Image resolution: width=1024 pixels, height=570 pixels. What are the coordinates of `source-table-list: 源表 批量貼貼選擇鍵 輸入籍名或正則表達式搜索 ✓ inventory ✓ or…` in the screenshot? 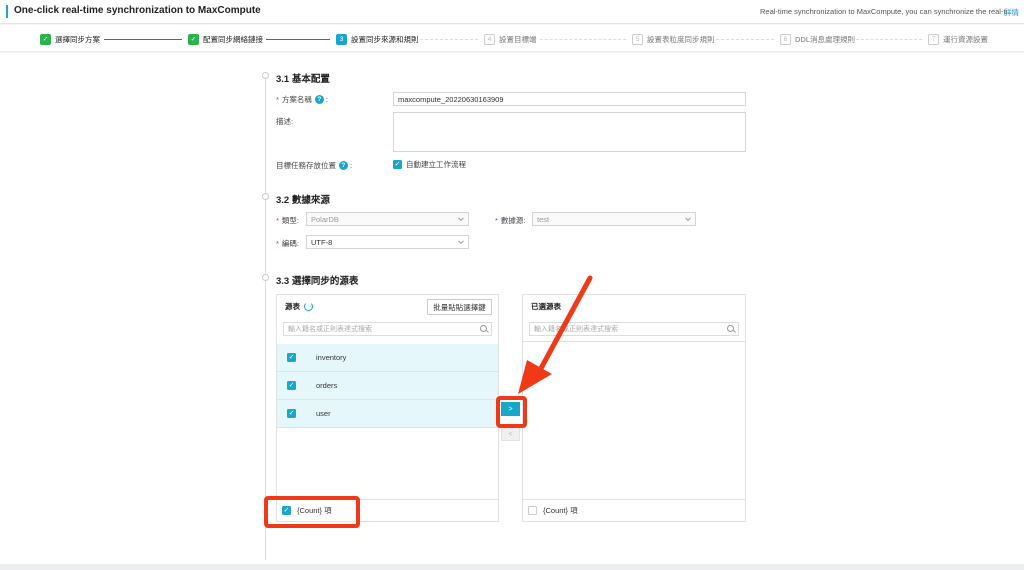 It's located at (387, 408).